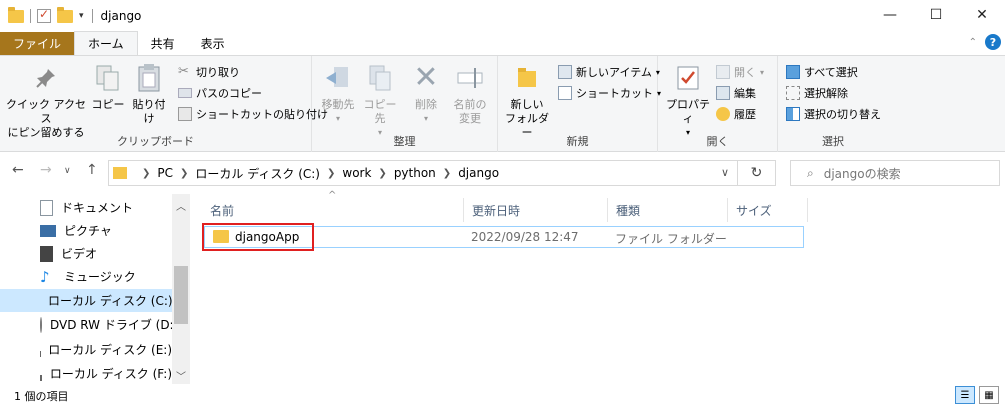 The image size is (1005, 408). Describe the element at coordinates (502, 16) in the screenshot. I see `title-bar: ▾ django — ☐ ✕` at that location.